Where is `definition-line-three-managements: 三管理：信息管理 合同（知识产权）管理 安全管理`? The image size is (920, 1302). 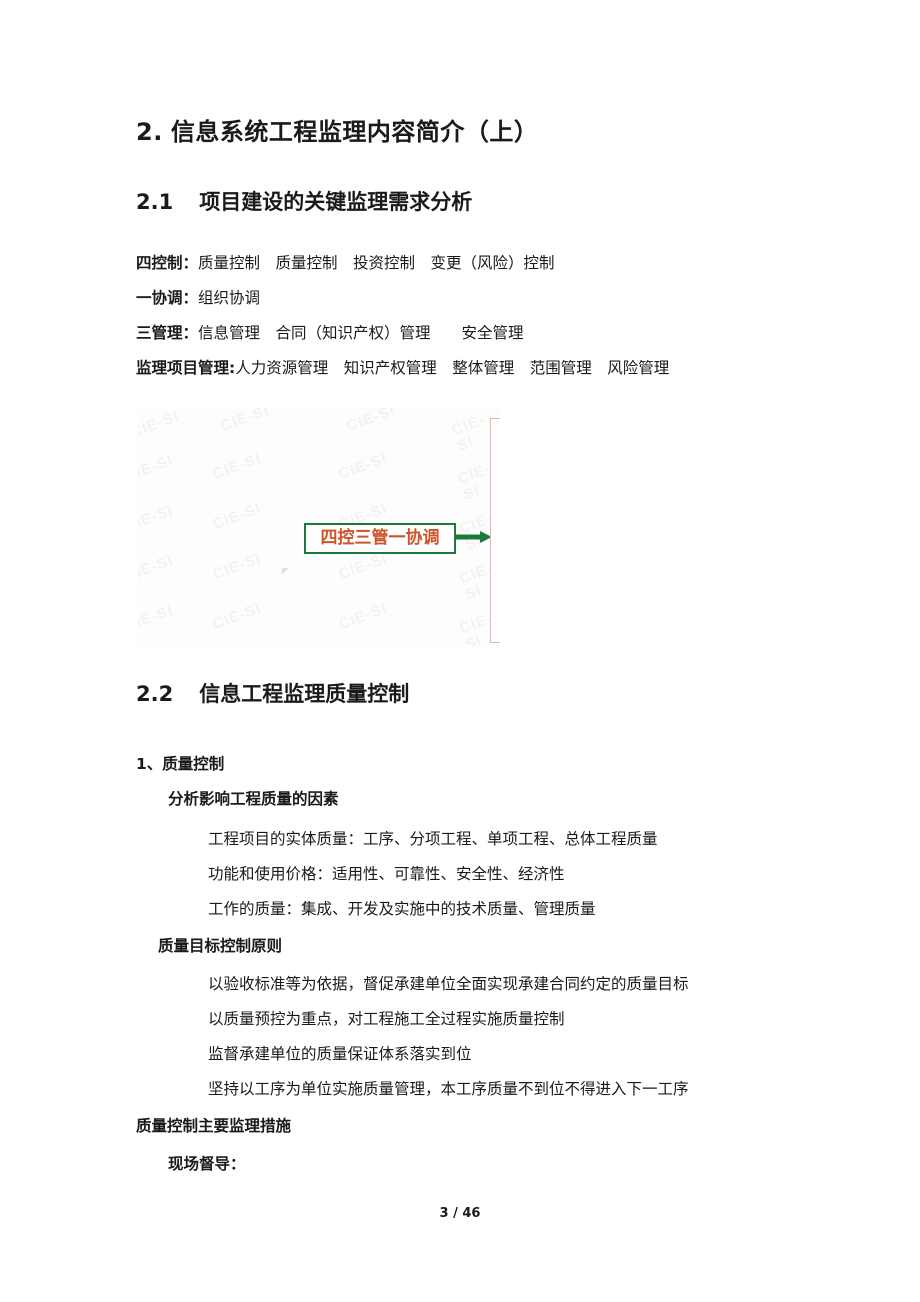
definition-line-three-managements: 三管理：信息管理 合同（知识产权）管理 安全管理 is located at coordinates (330, 333).